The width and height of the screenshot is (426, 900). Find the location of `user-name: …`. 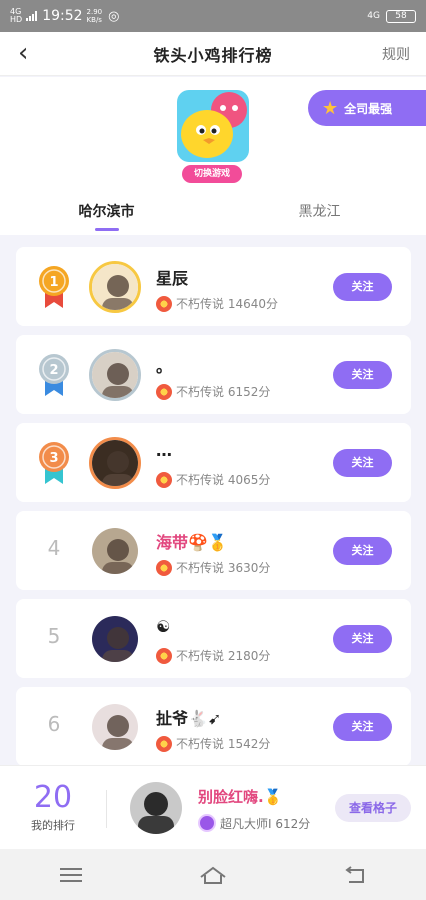

user-name: … is located at coordinates (164, 450).